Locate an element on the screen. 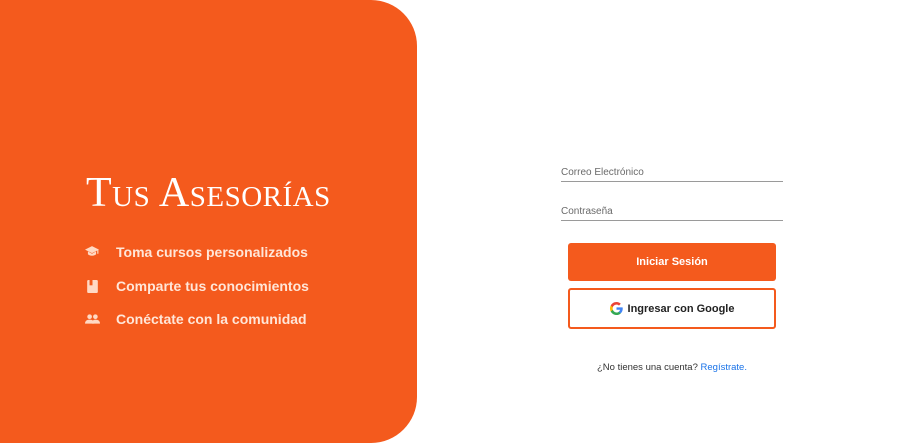  google-button-label: Ingresar con Google is located at coordinates (681, 308).